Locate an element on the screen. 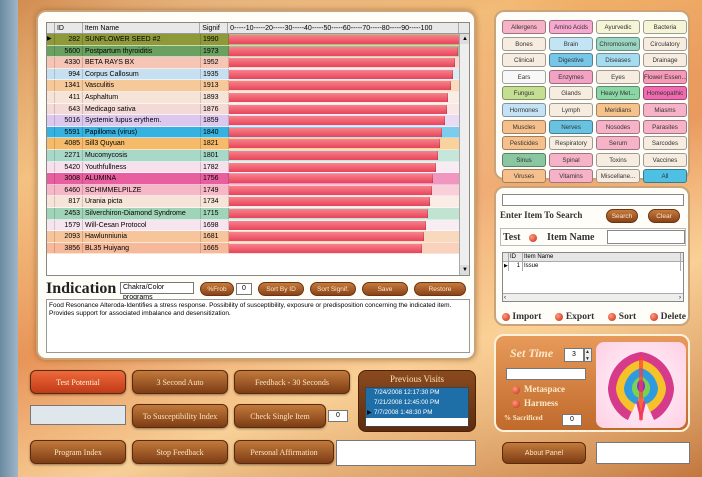  timer-display is located at coordinates (546, 374).